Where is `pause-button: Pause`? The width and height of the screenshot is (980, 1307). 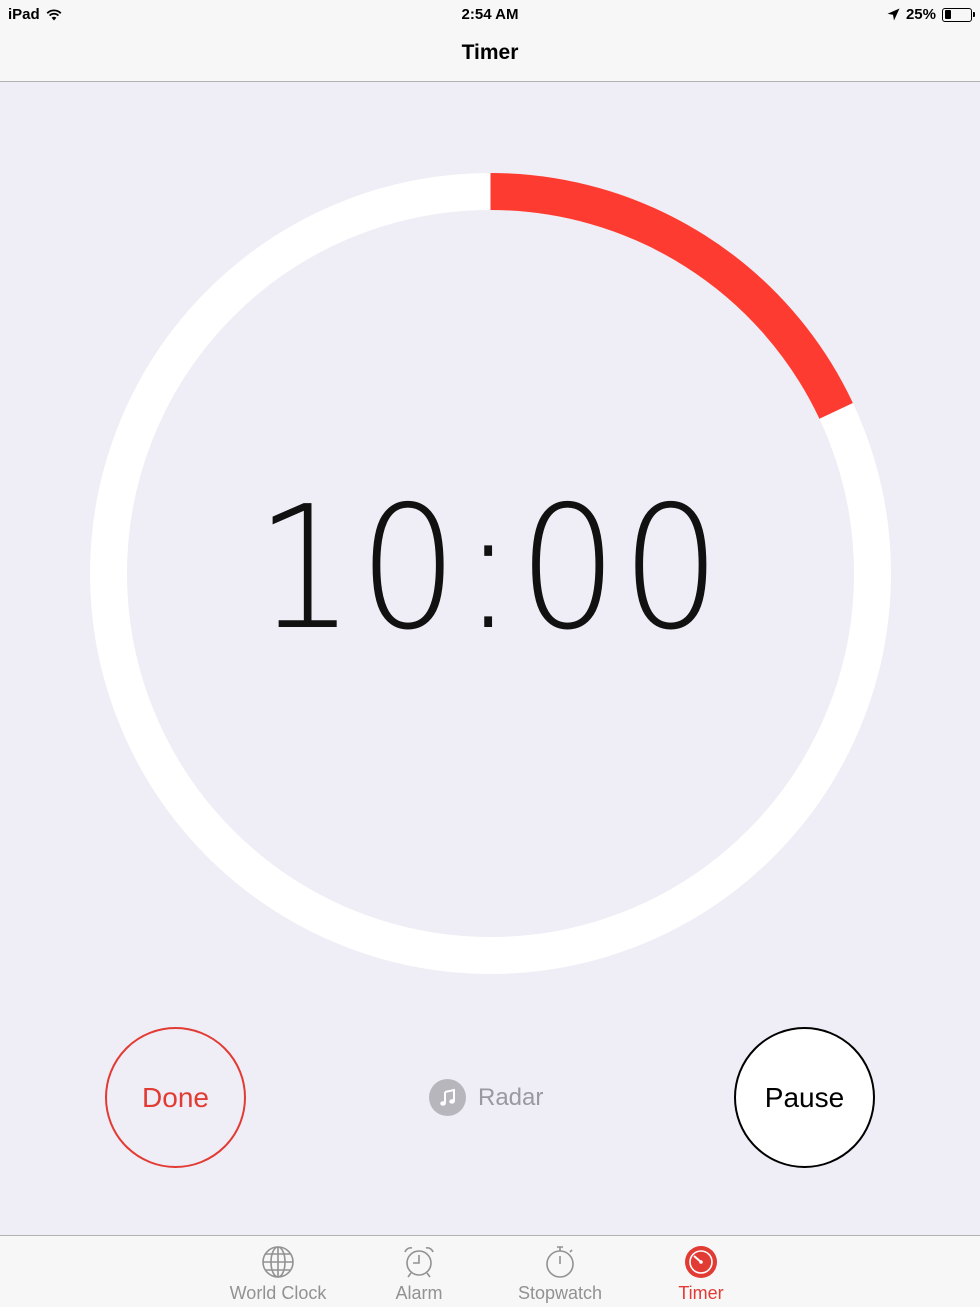
pause-button: Pause is located at coordinates (804, 1097).